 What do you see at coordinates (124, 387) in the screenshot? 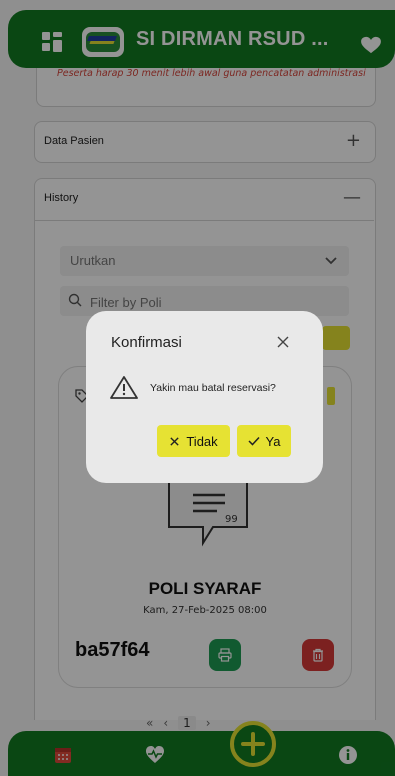
I see `warning-icon` at bounding box center [124, 387].